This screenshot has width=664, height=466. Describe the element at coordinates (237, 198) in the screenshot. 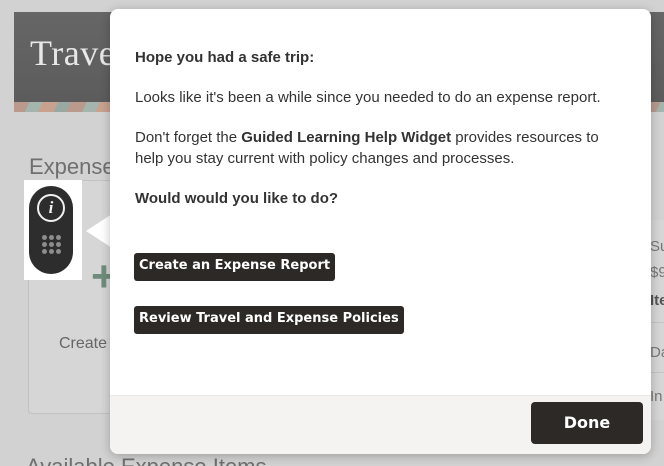

I see `dialog-question: Would would you like to do?` at that location.